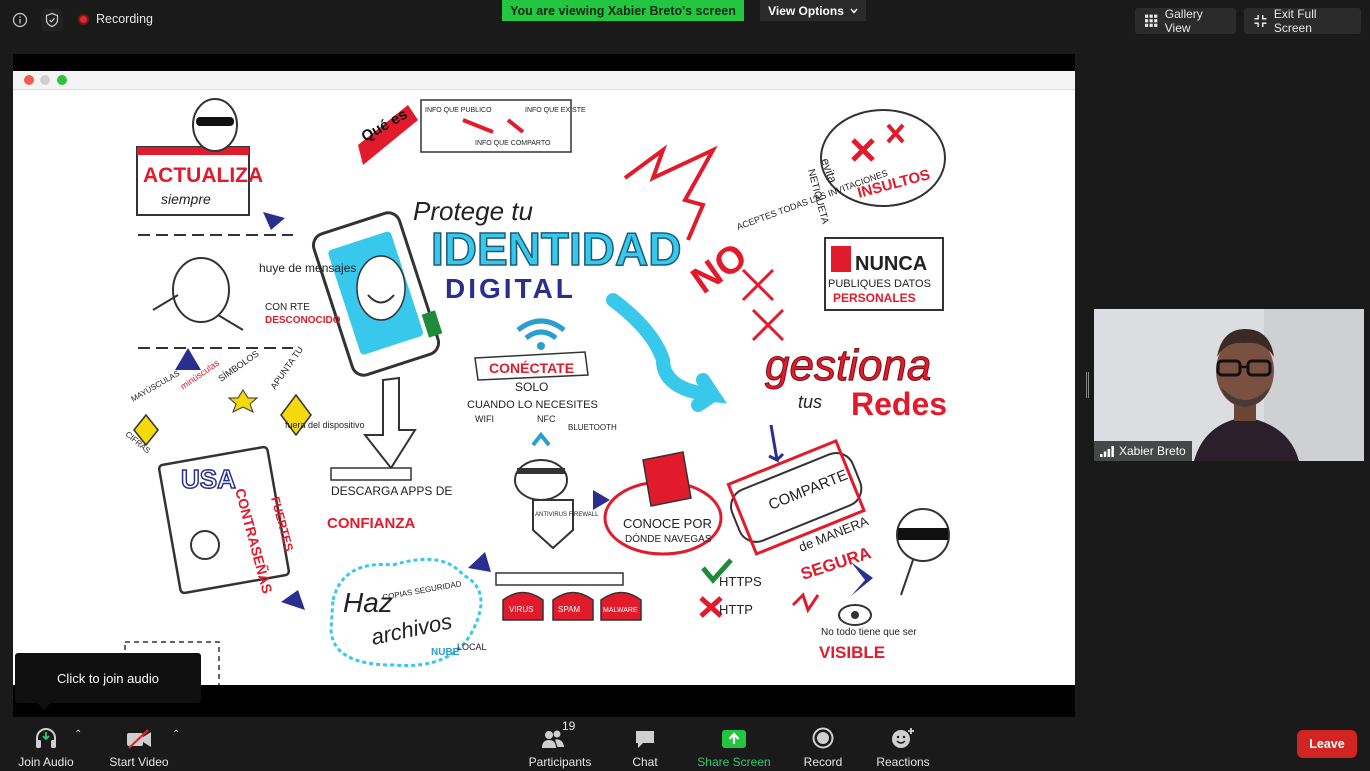  Describe the element at coordinates (286, 368) in the screenshot. I see `apunta-text: APUNTA TU` at that location.